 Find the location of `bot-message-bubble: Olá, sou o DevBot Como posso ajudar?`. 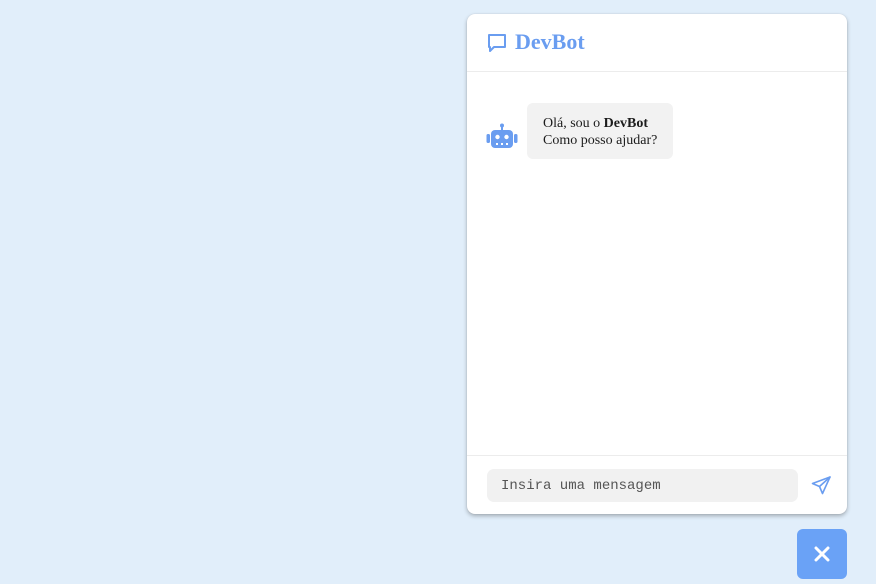

bot-message-bubble: Olá, sou o DevBot Como posso ajudar? is located at coordinates (600, 131).